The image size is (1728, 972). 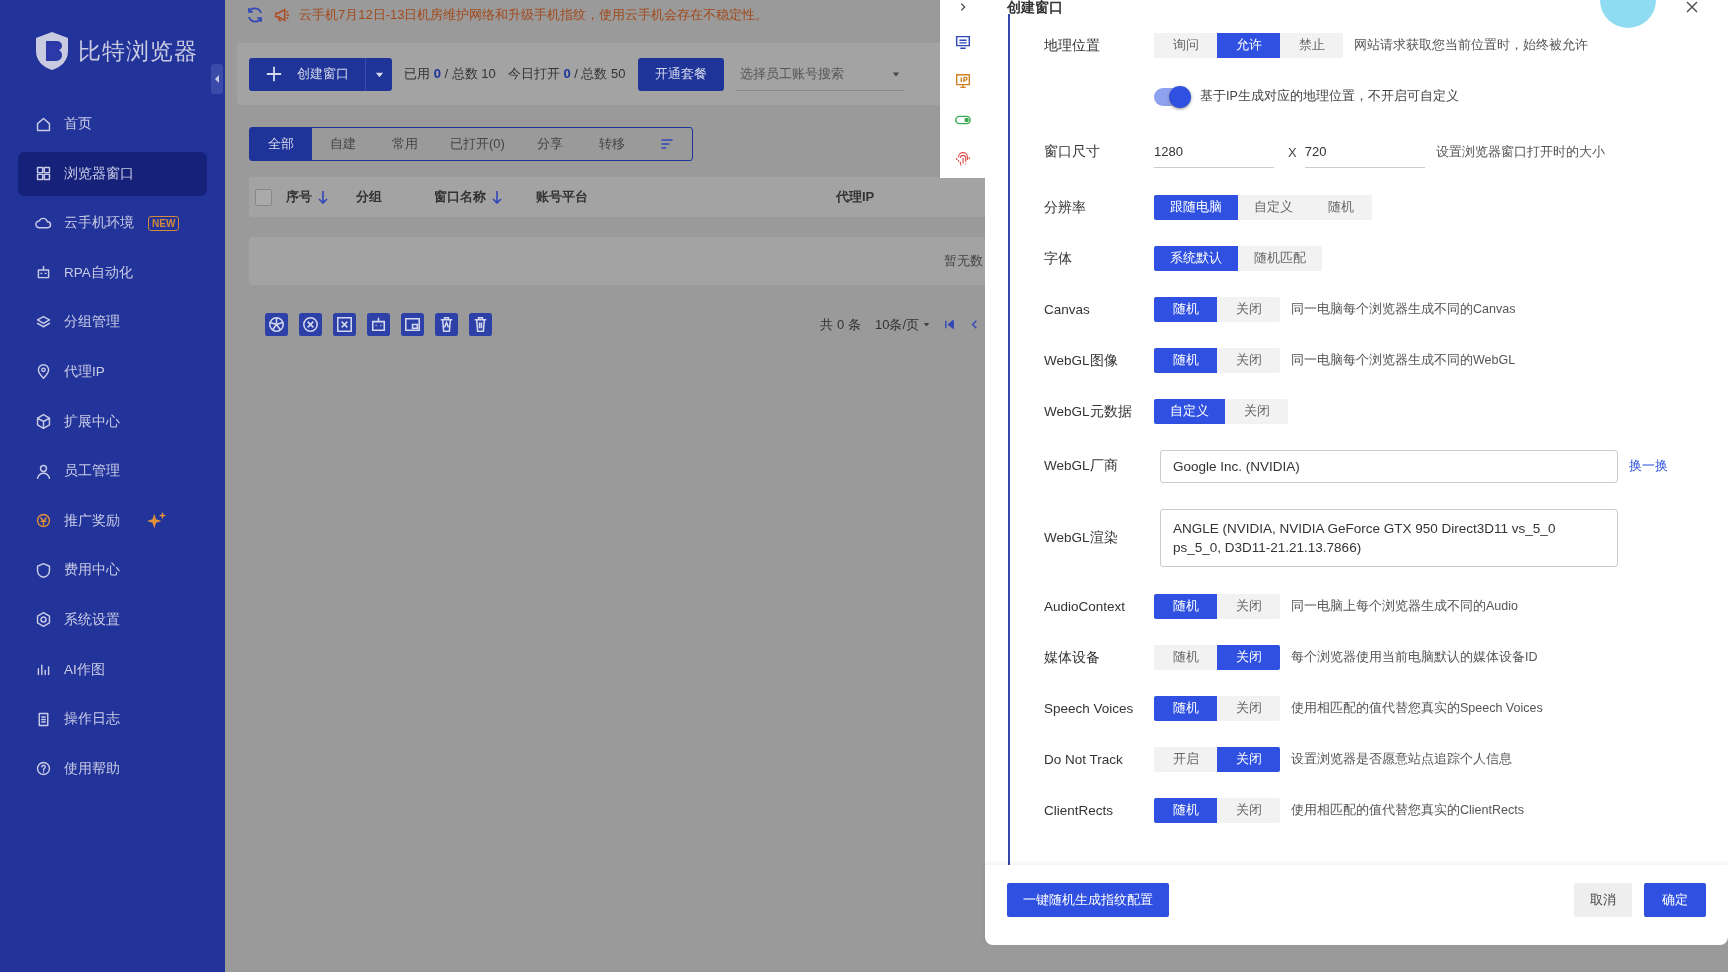 What do you see at coordinates (1675, 900) in the screenshot?
I see `confirm-button: 确定` at bounding box center [1675, 900].